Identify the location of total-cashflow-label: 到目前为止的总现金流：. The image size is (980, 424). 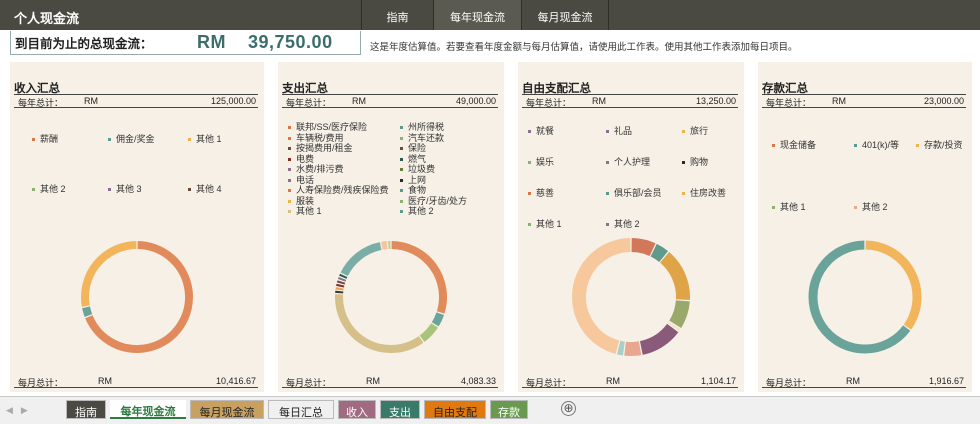
(84, 44).